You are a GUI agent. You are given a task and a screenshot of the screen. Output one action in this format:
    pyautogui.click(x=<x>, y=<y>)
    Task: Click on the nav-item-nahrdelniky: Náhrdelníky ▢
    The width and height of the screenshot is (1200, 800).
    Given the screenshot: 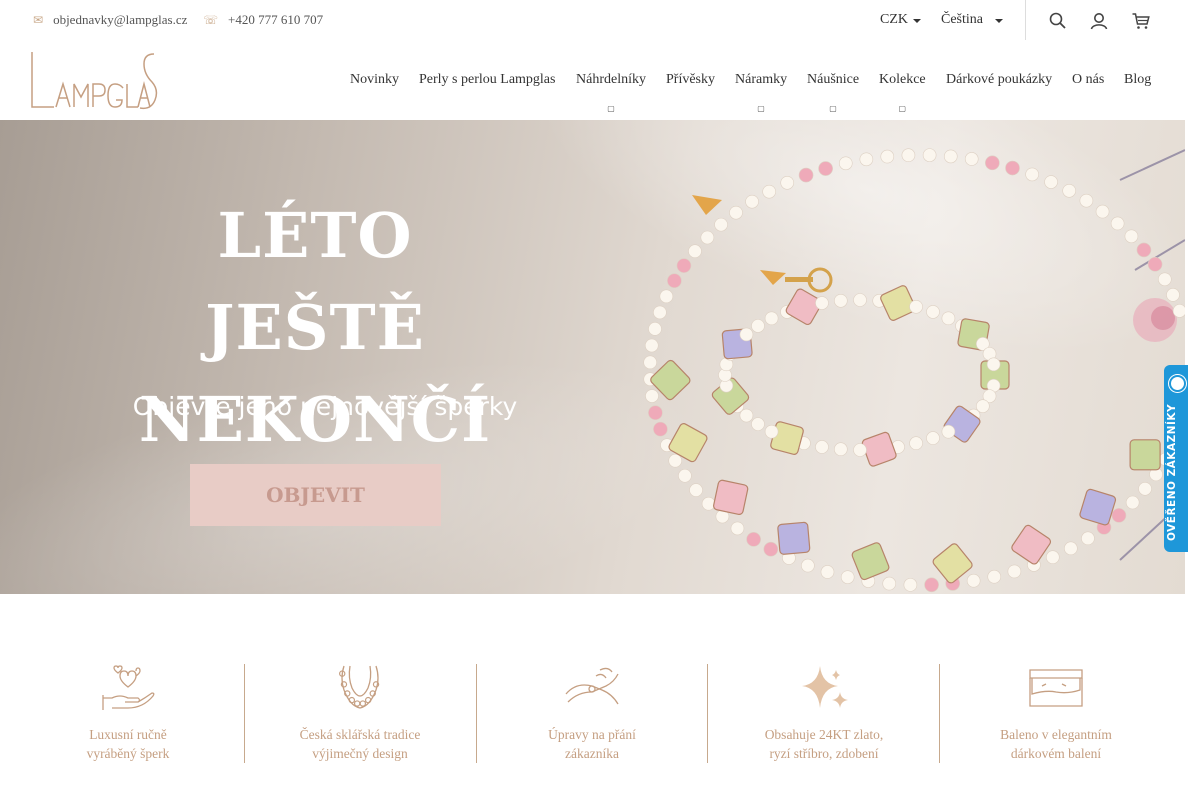 What is the action you would take?
    pyautogui.click(x=611, y=92)
    